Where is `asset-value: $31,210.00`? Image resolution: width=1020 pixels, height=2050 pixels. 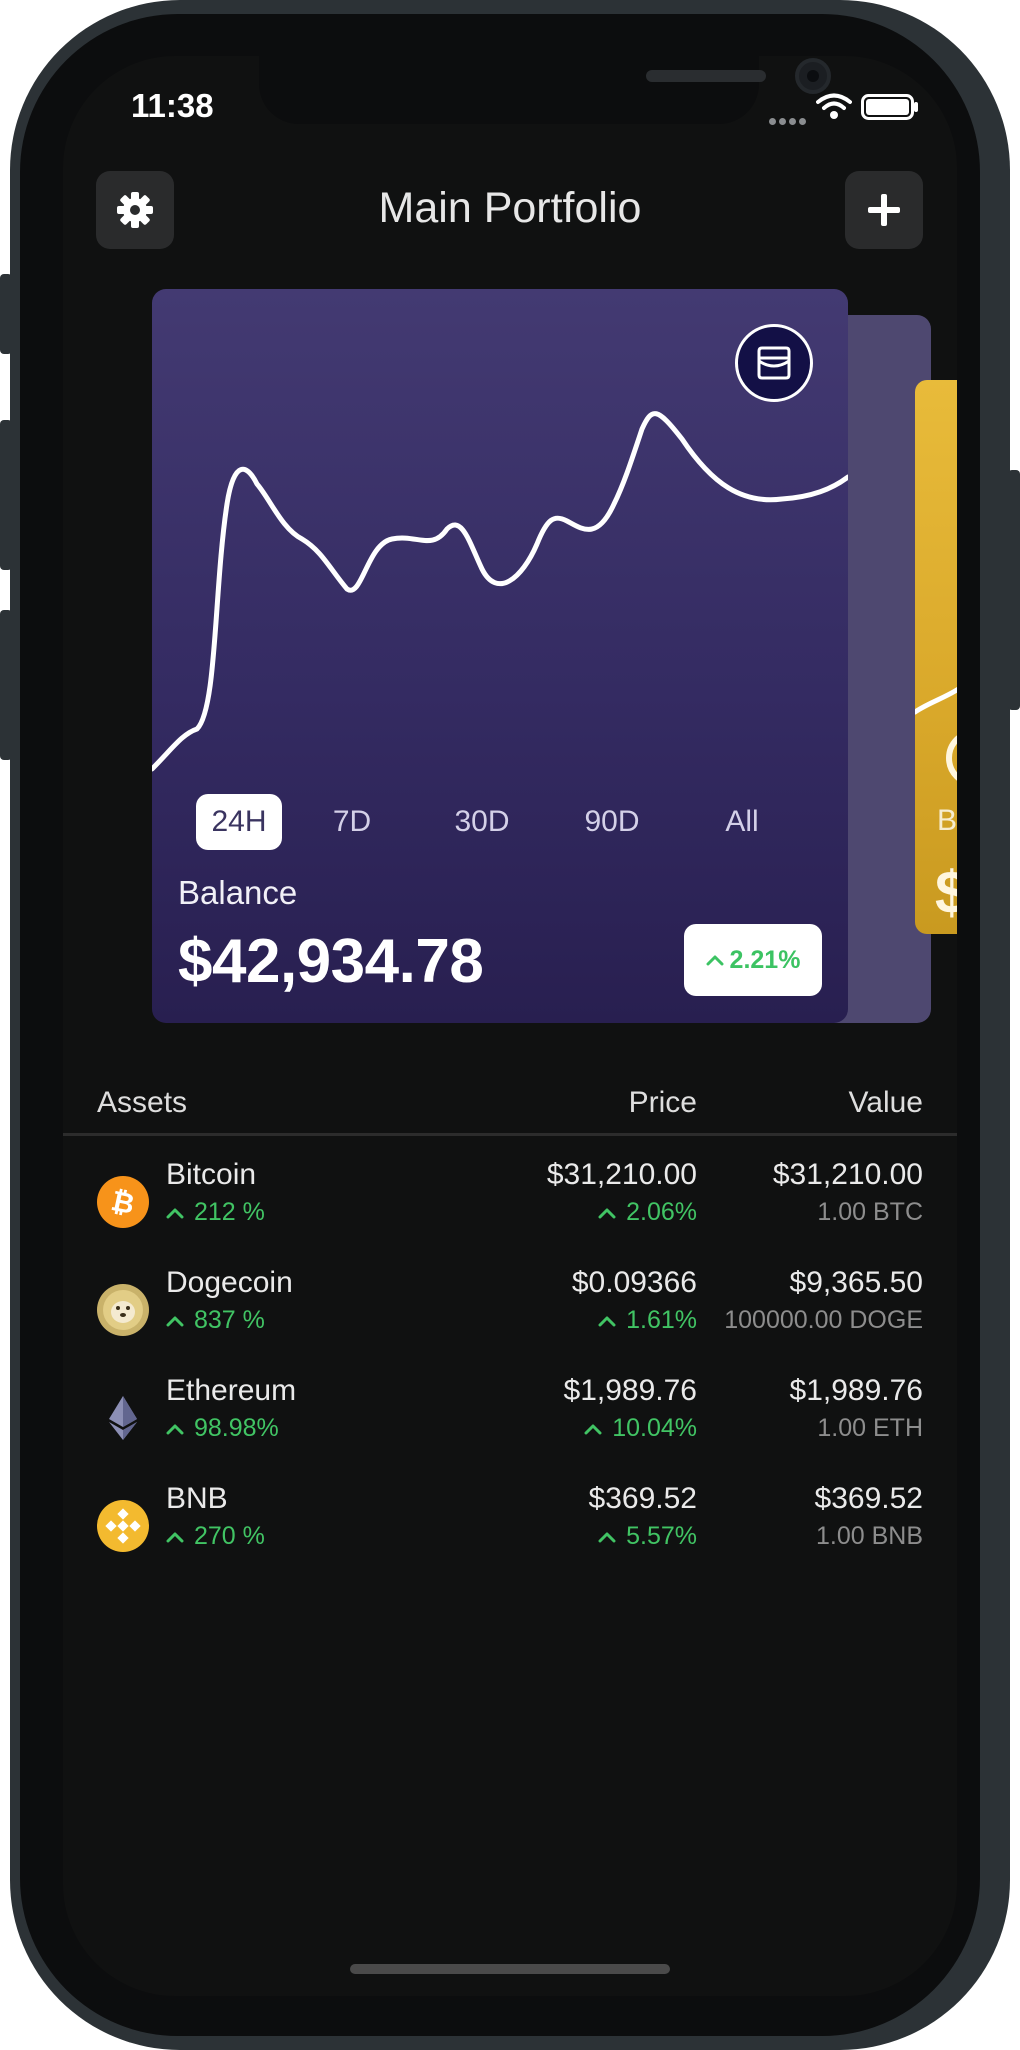 asset-value: $31,210.00 is located at coordinates (847, 1174).